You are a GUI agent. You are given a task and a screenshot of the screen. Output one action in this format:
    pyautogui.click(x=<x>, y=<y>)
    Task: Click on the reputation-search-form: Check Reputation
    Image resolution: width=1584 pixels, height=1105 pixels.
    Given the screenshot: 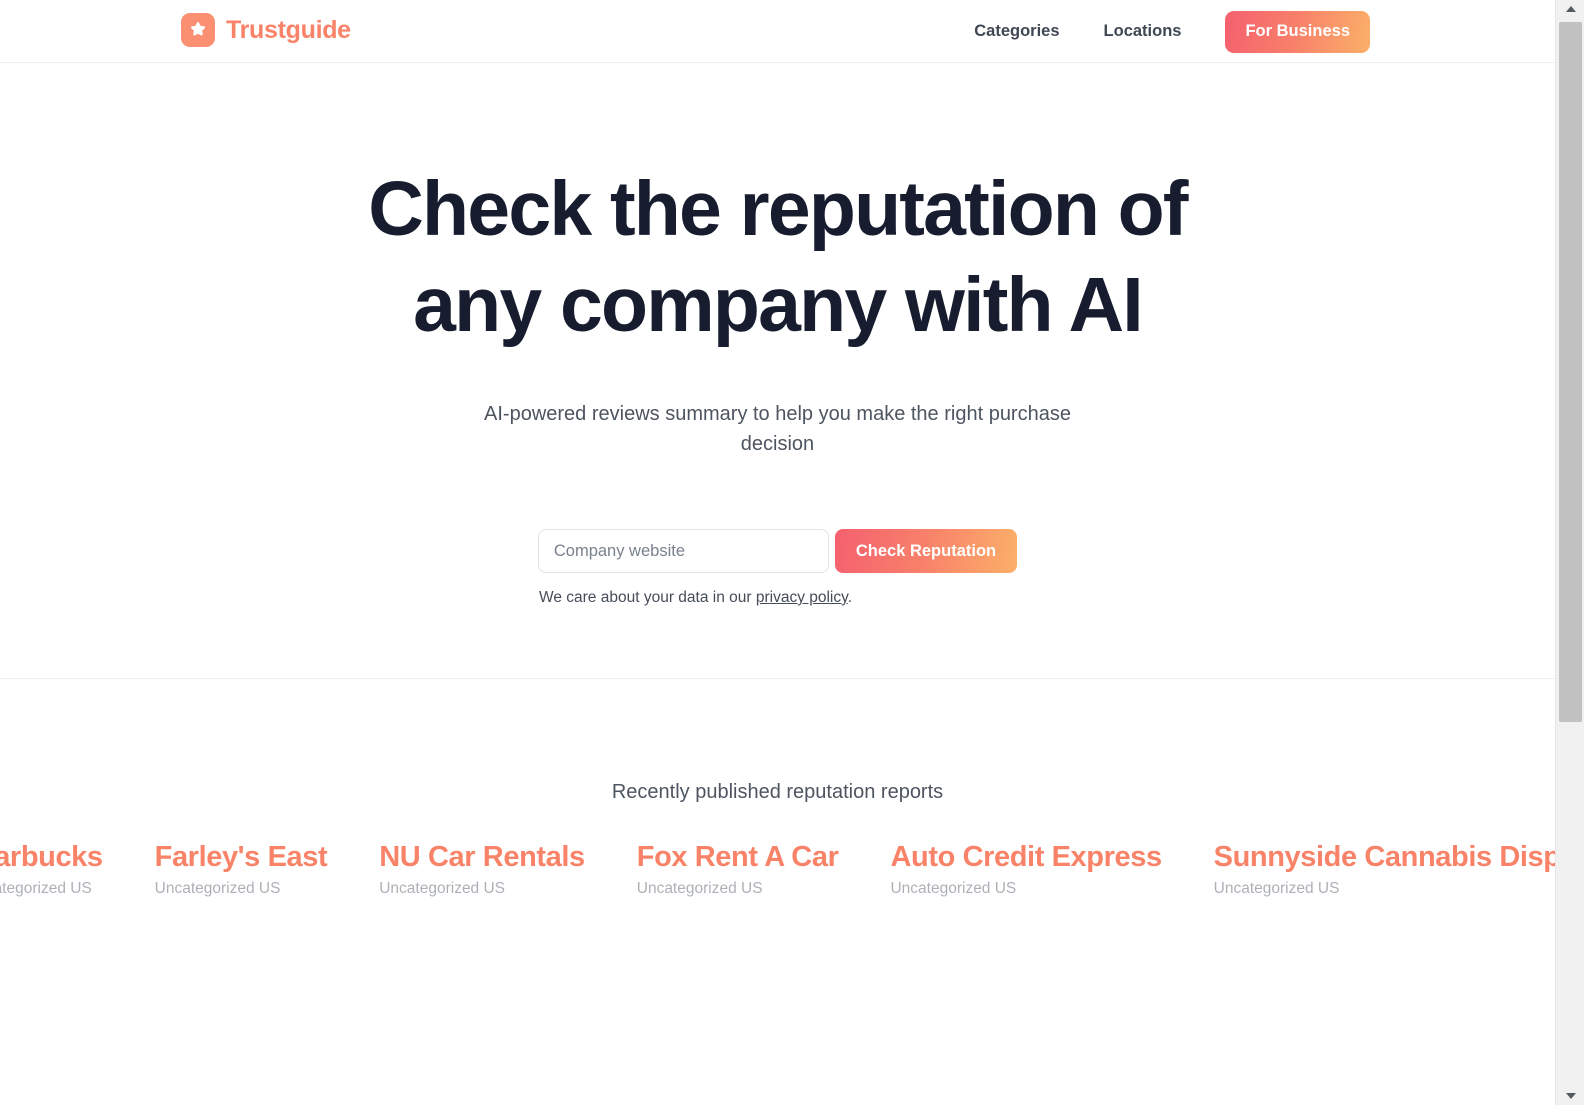 What is the action you would take?
    pyautogui.click(x=777, y=551)
    